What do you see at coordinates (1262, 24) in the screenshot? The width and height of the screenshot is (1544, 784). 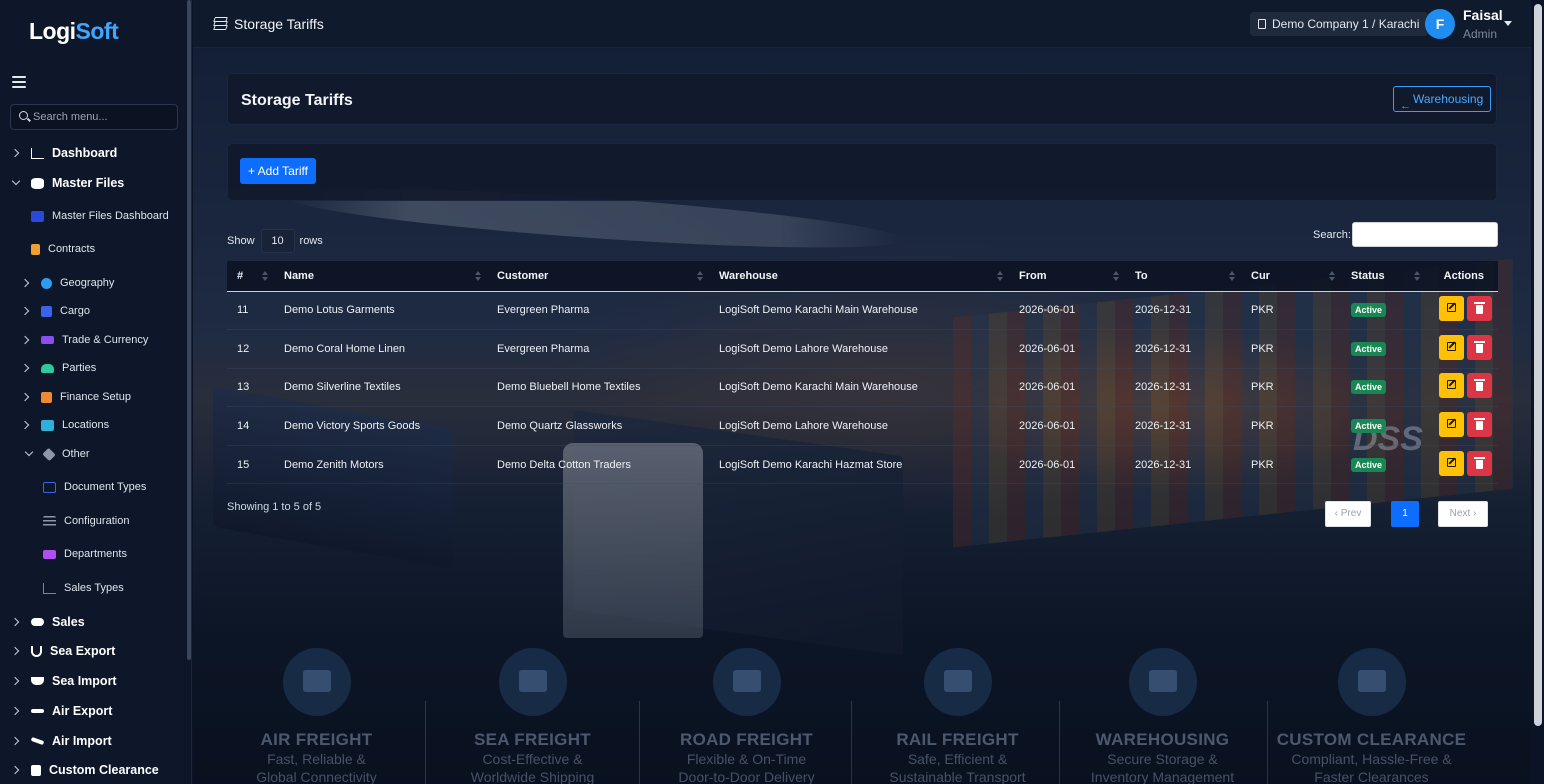 I see `building-icon` at bounding box center [1262, 24].